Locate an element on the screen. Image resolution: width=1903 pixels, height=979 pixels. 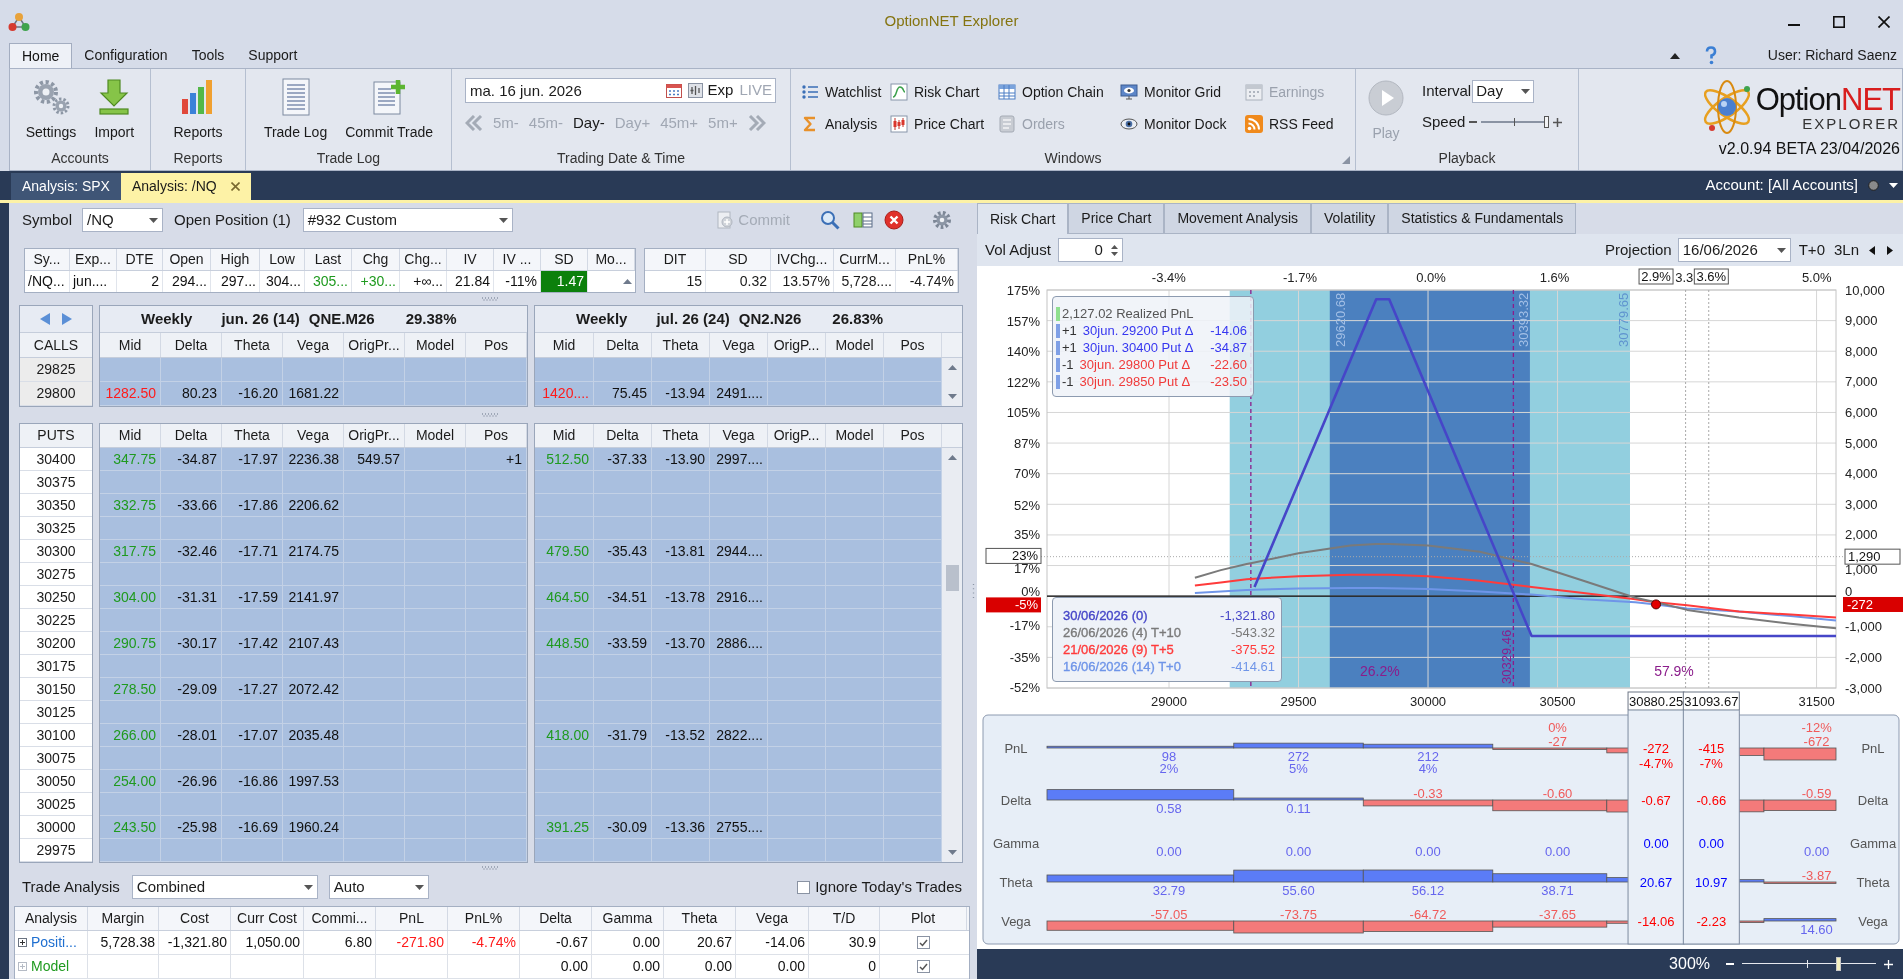
collapse-ribbon-button is located at coordinates (1674, 55).